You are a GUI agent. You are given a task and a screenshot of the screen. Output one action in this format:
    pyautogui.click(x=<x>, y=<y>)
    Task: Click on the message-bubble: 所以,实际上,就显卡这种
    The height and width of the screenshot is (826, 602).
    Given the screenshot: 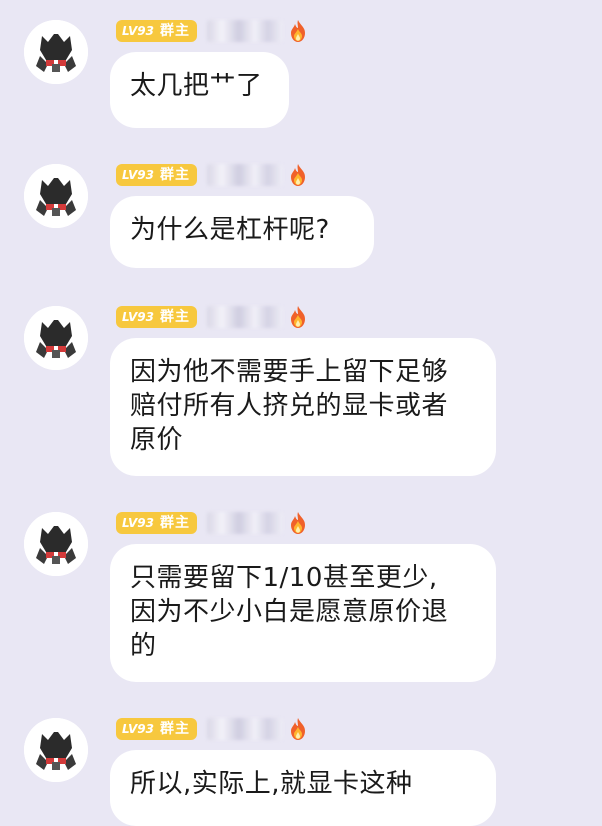 What is the action you would take?
    pyautogui.click(x=303, y=788)
    